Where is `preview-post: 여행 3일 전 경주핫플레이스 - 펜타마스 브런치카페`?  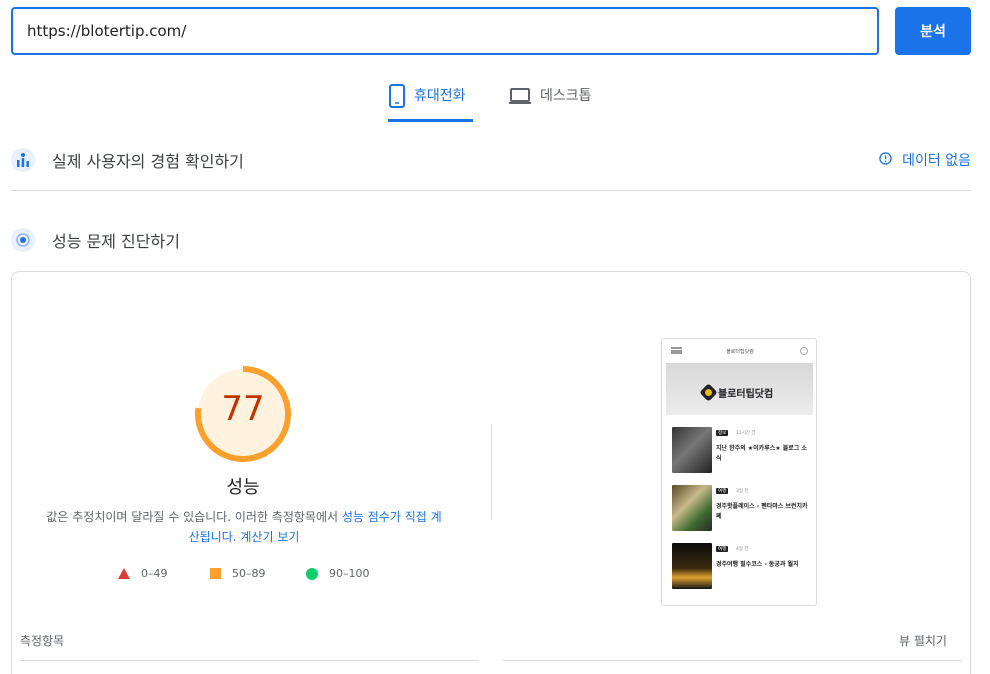 preview-post: 여행 3일 전 경주핫플레이스 - 펜타마스 브런치카페 is located at coordinates (742, 509).